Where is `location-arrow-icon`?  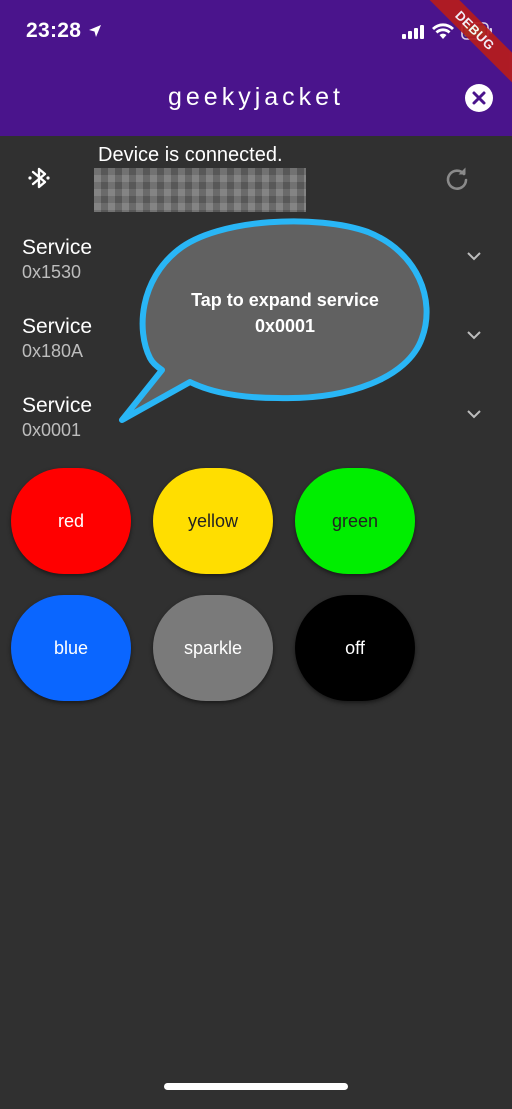 location-arrow-icon is located at coordinates (95, 31).